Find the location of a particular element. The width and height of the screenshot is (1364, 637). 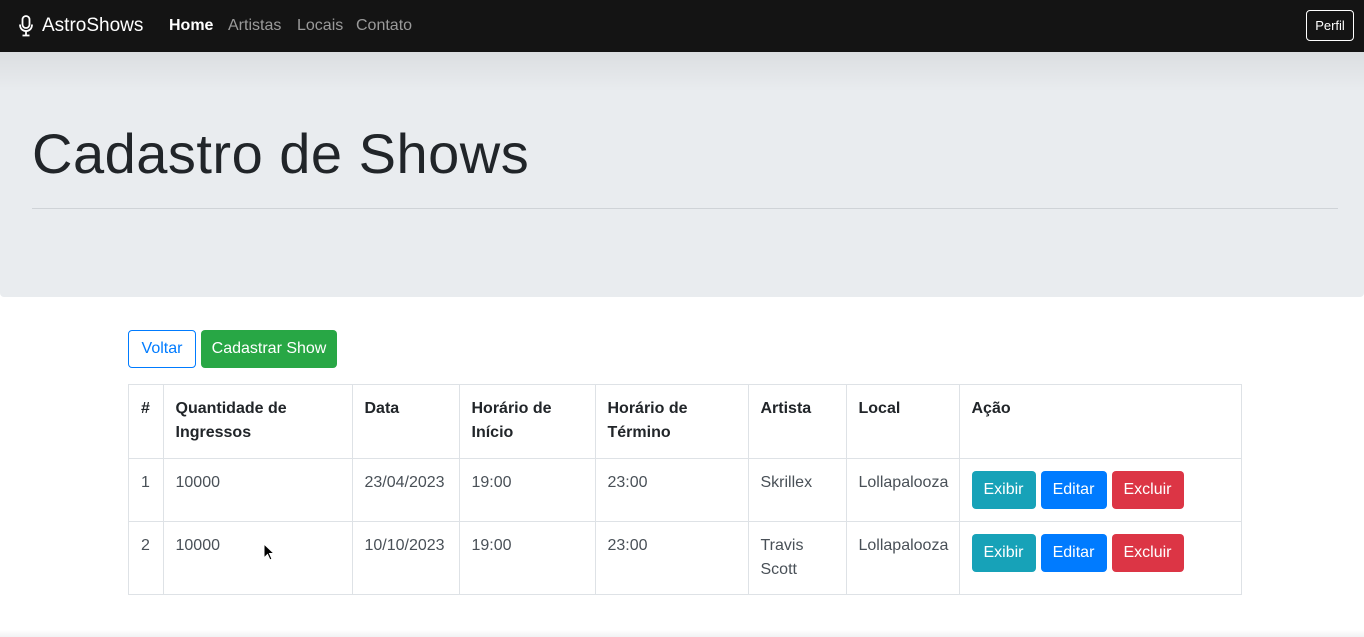

cell-artist: Skrillex is located at coordinates (797, 490).